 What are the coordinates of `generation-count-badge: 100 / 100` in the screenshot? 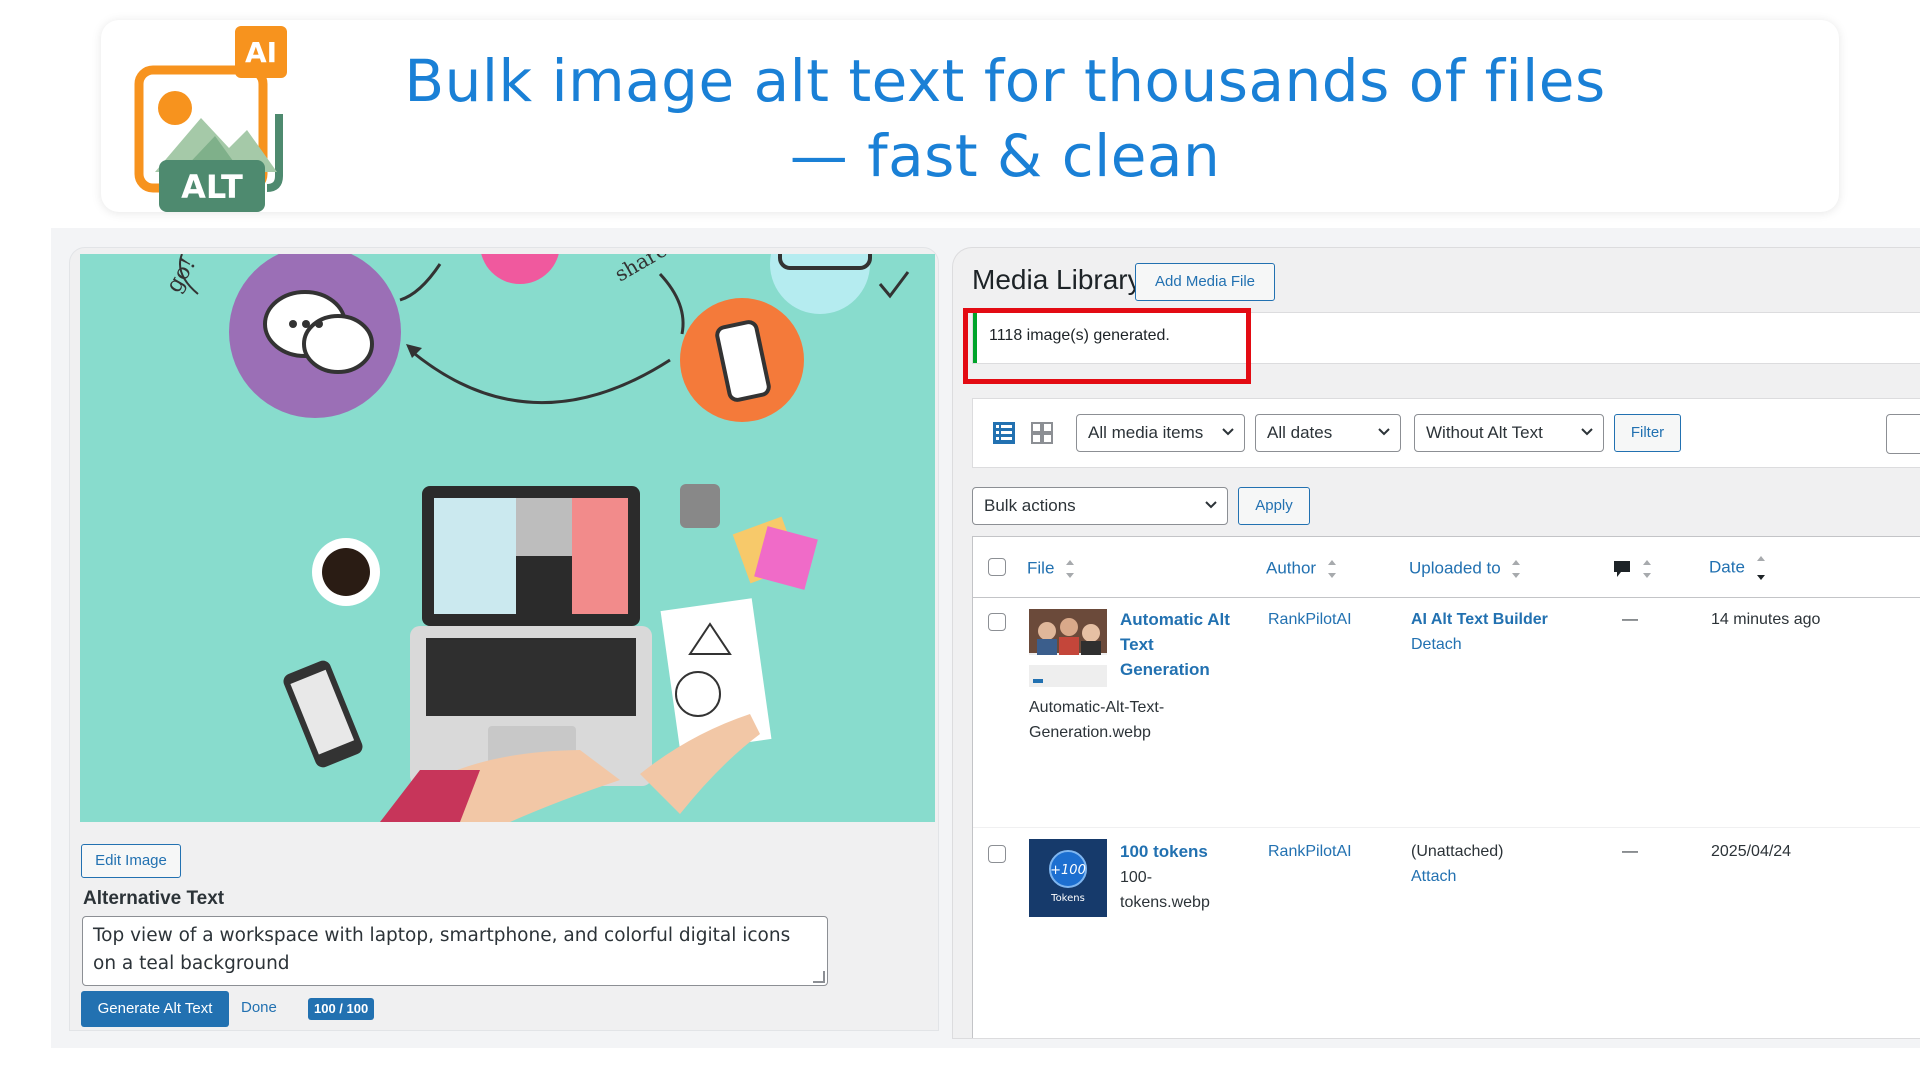 It's located at (341, 1009).